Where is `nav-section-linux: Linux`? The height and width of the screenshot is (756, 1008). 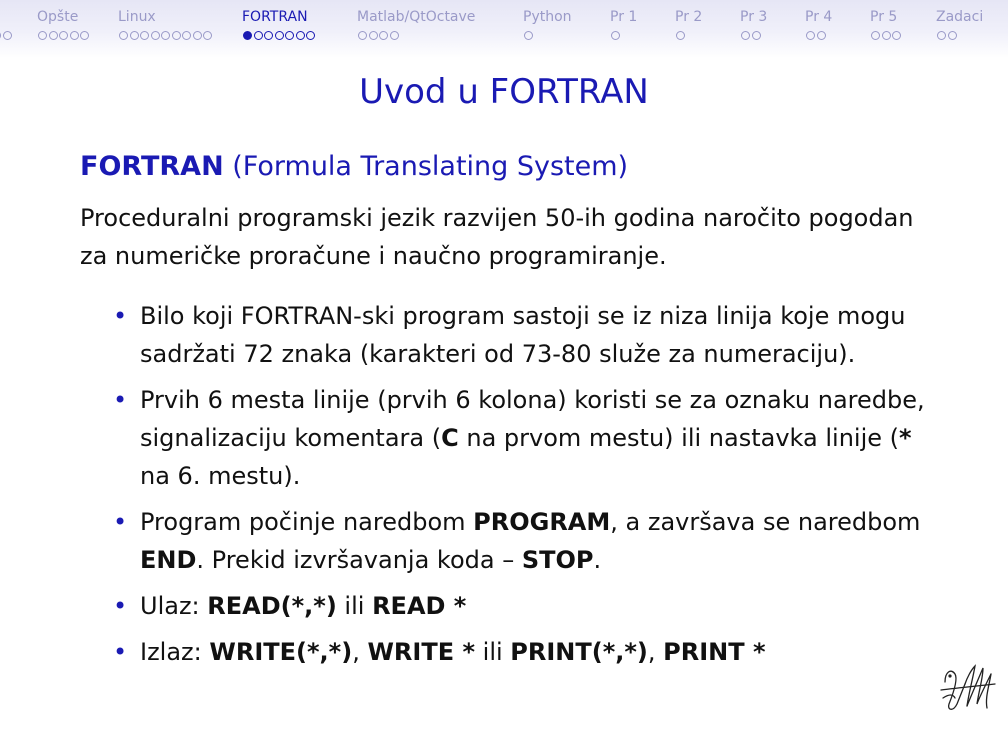
nav-section-linux: Linux is located at coordinates (137, 17).